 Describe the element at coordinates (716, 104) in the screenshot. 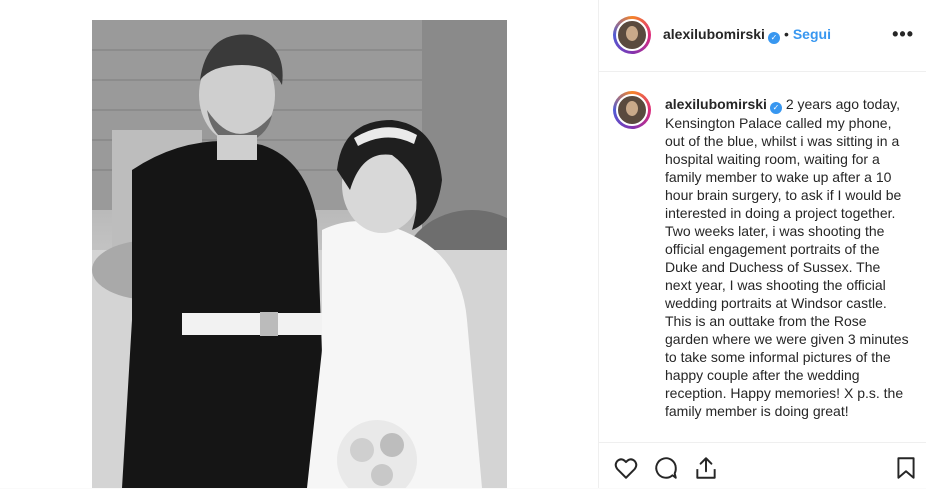

I see `caption-username: alexilubomirski` at that location.